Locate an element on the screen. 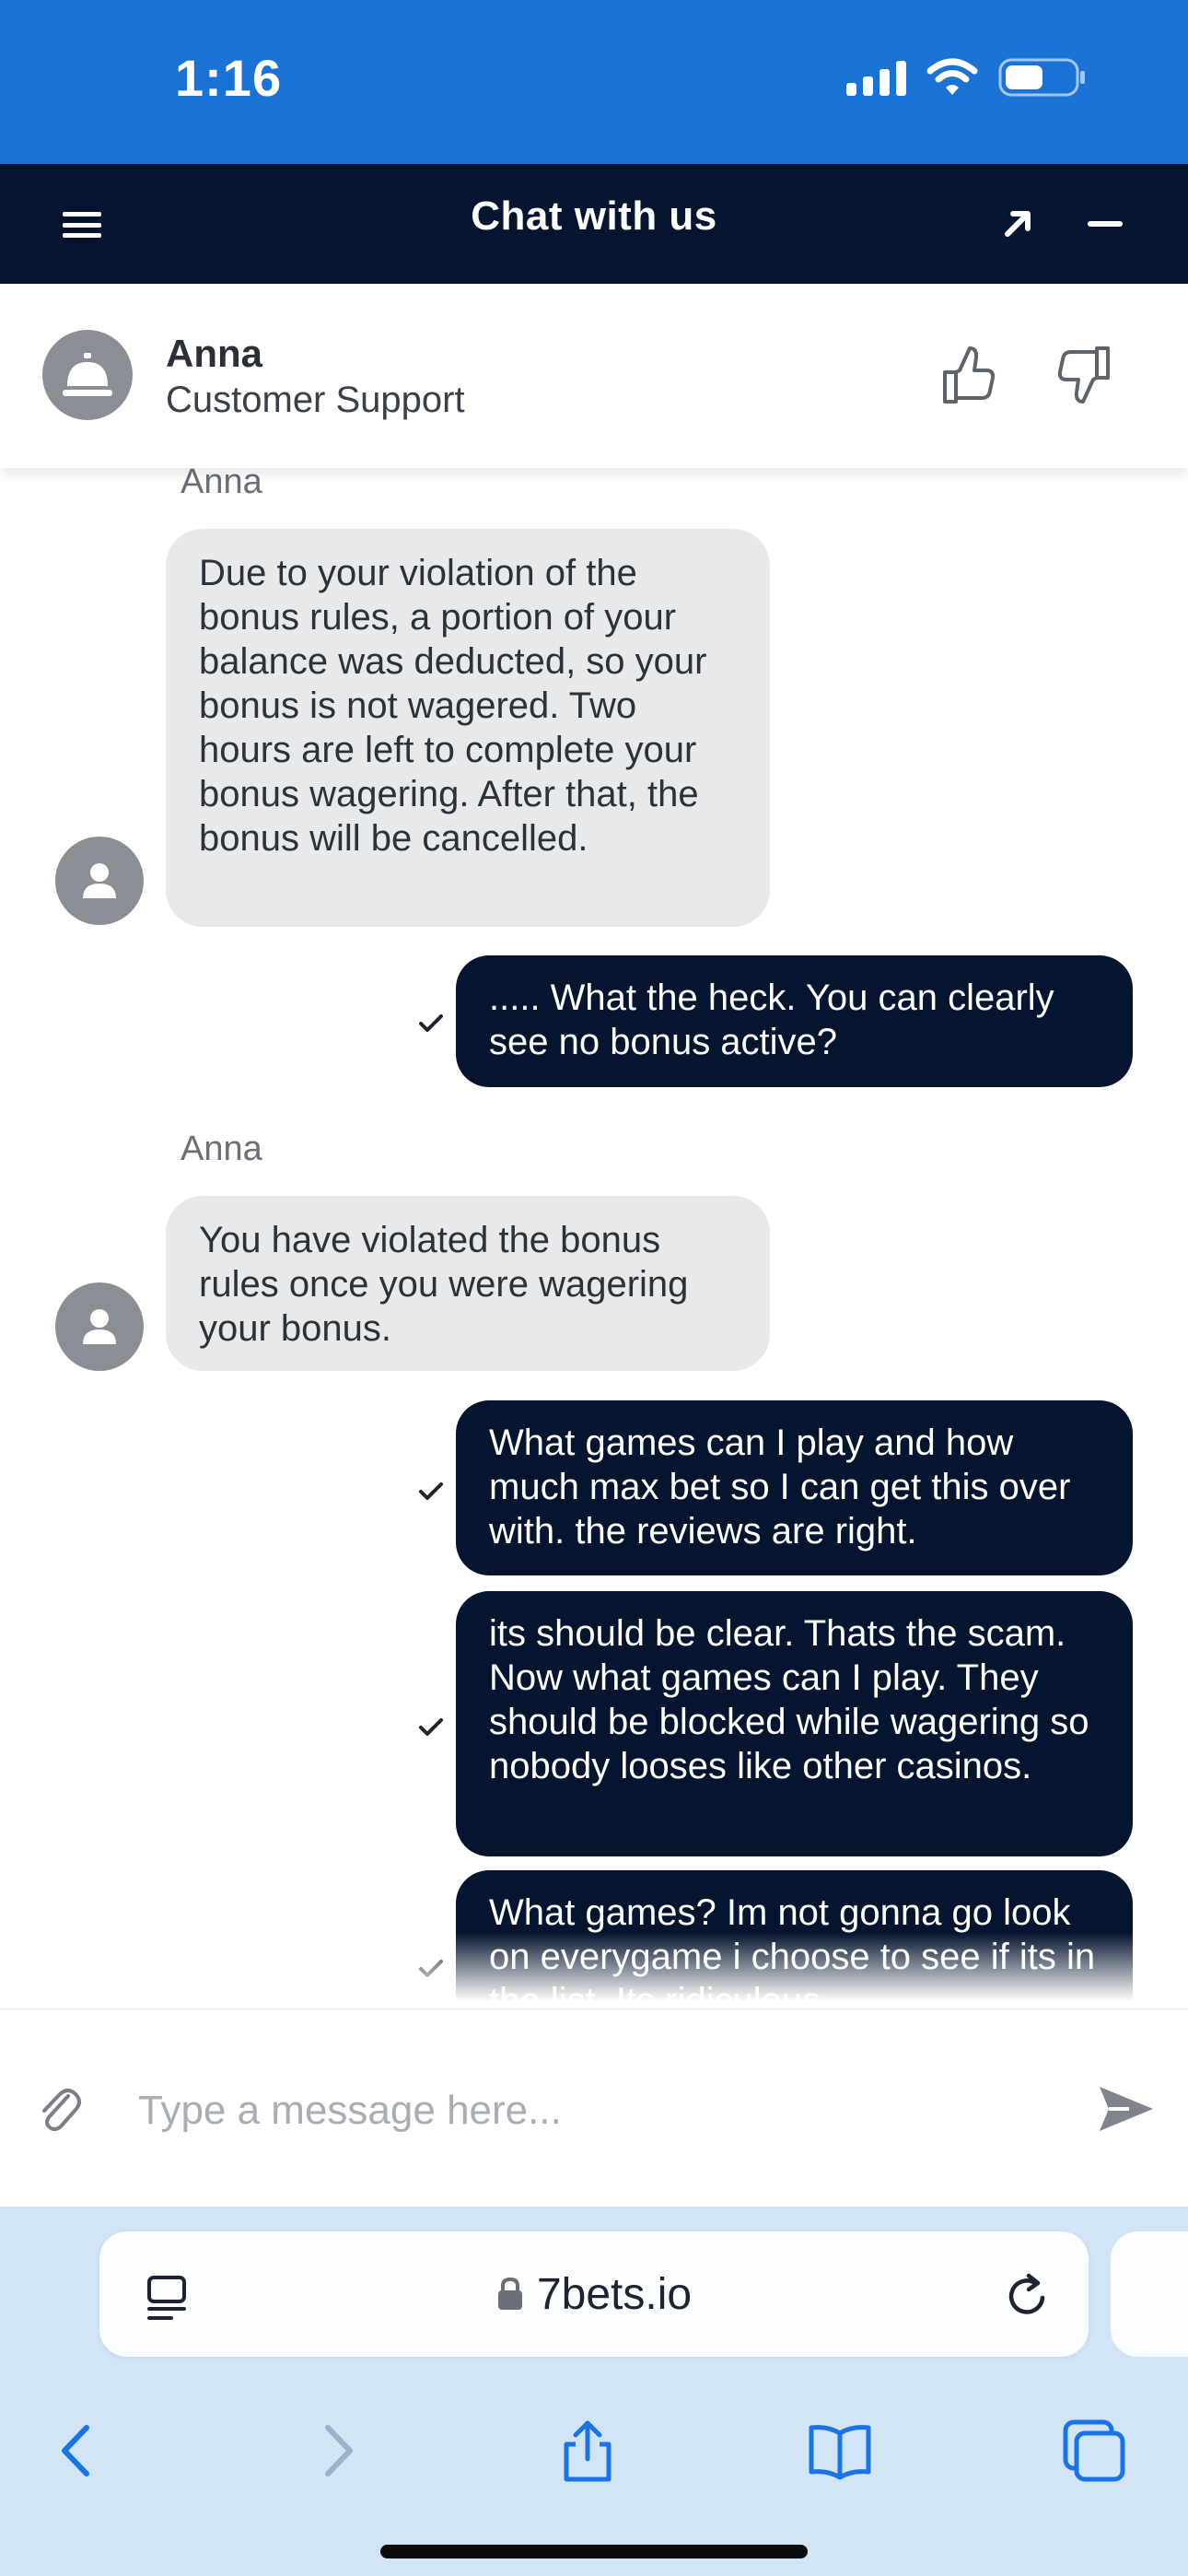  agent-avatar is located at coordinates (87, 375).